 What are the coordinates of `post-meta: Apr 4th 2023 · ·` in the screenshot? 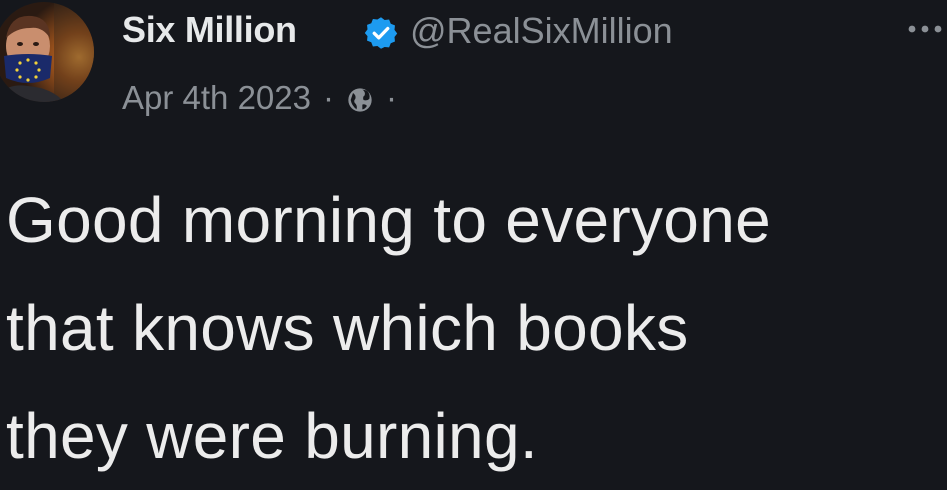 It's located at (265, 98).